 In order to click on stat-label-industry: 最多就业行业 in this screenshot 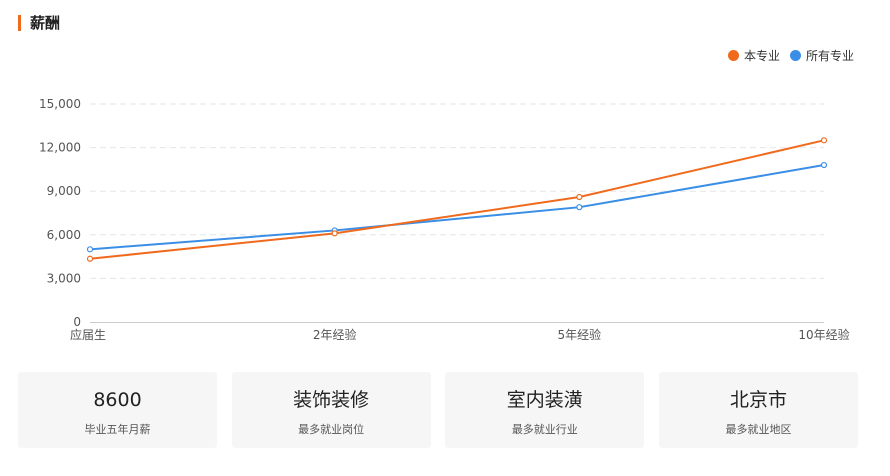, I will do `click(544, 429)`.